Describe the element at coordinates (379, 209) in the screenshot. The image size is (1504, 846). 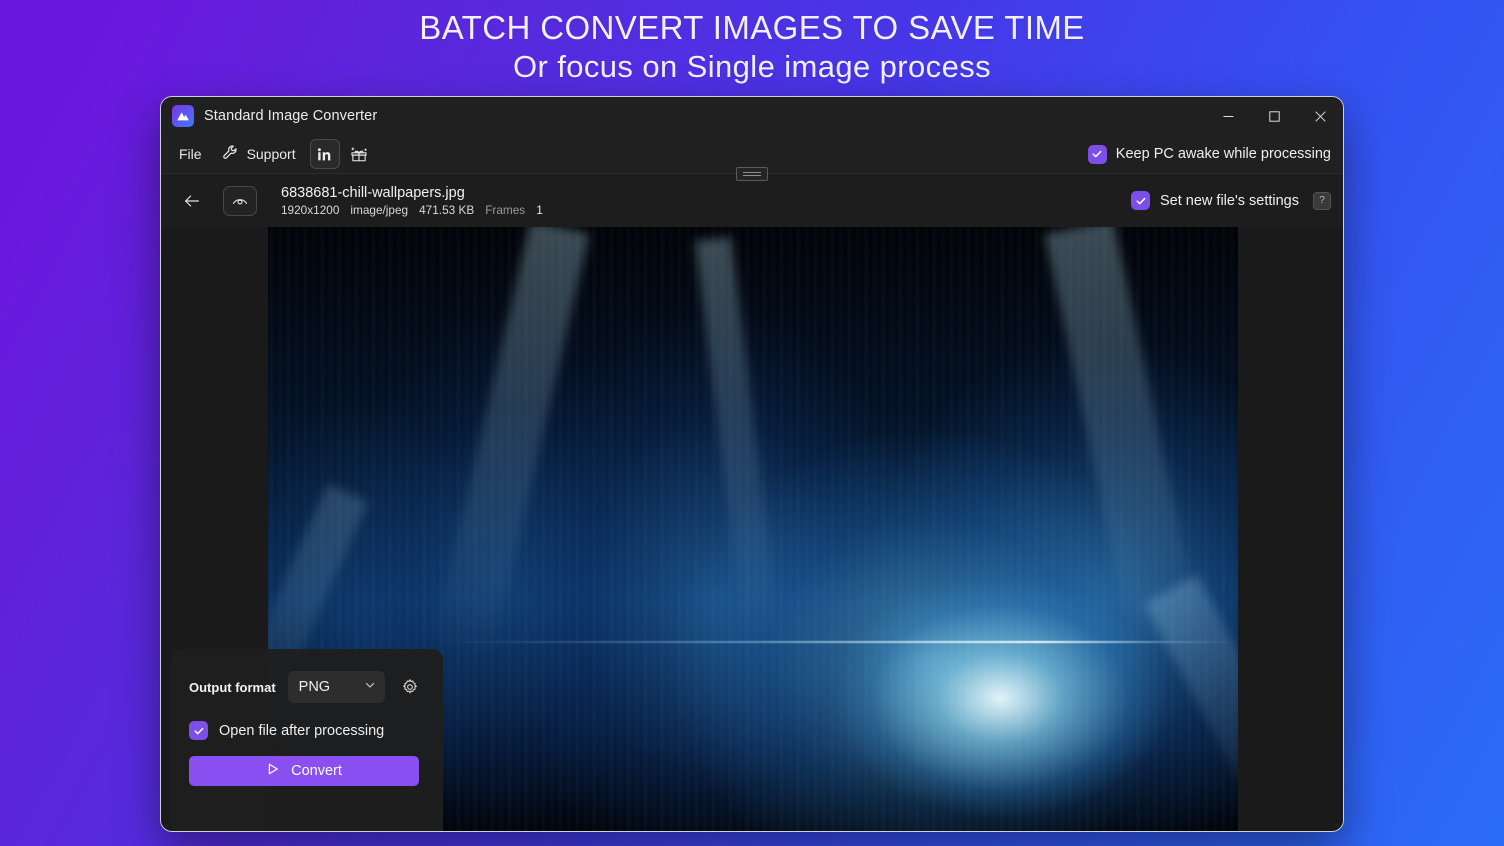
I see `file-mimetype: image/jpeg` at that location.